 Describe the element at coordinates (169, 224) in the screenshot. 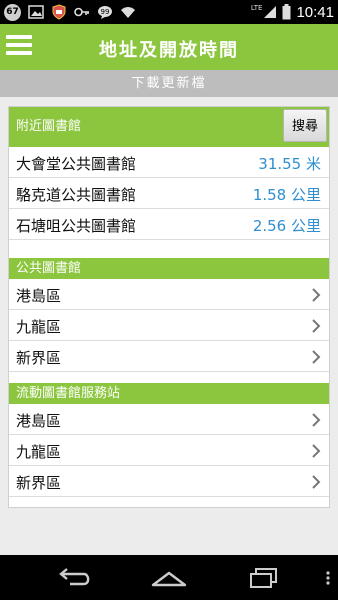

I see `nearby-library-row: 石塘咀公共圖書館 2.56 公里` at that location.